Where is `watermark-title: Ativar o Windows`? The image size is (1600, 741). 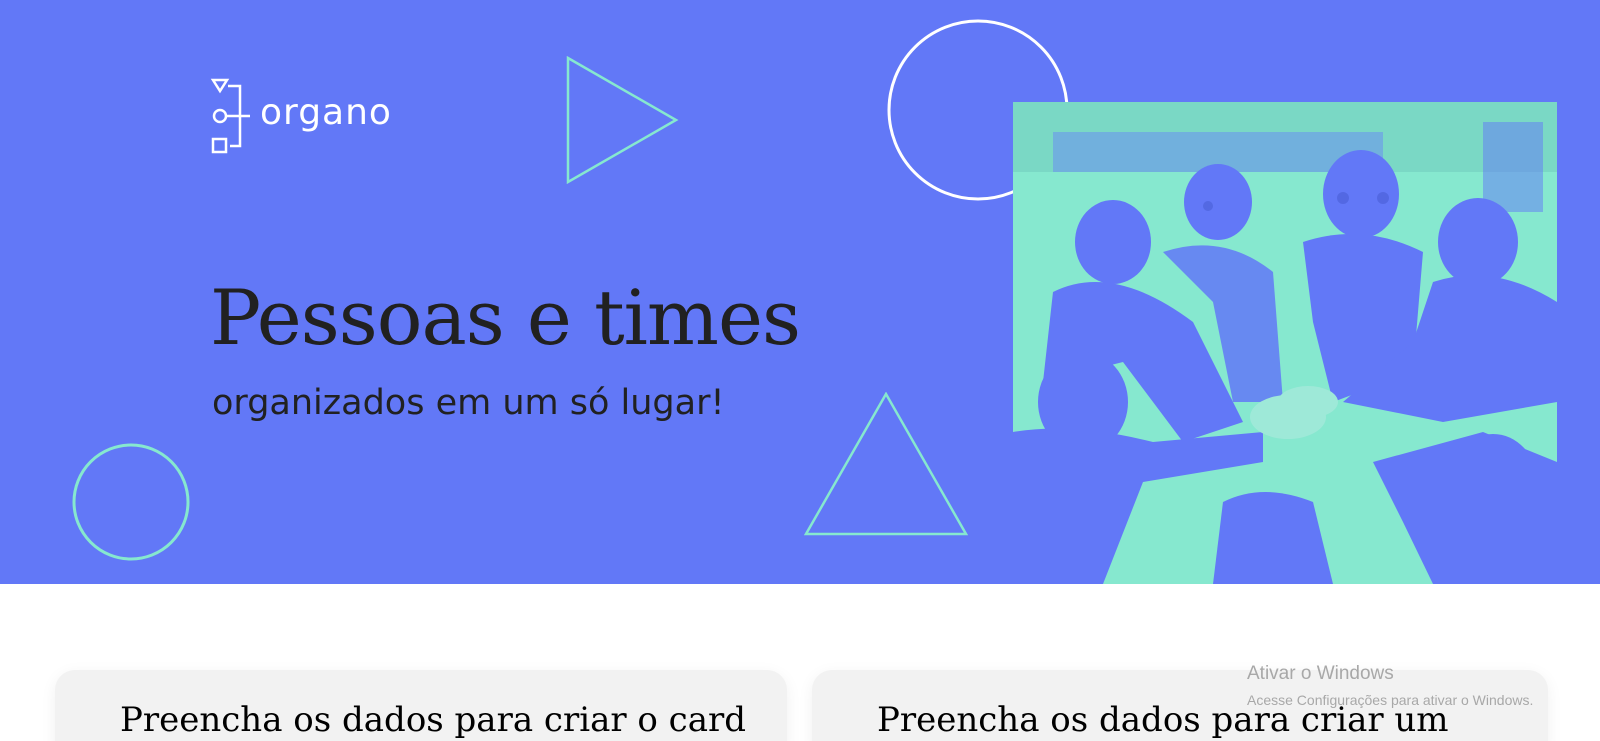
watermark-title: Ativar o Windows is located at coordinates (1320, 673).